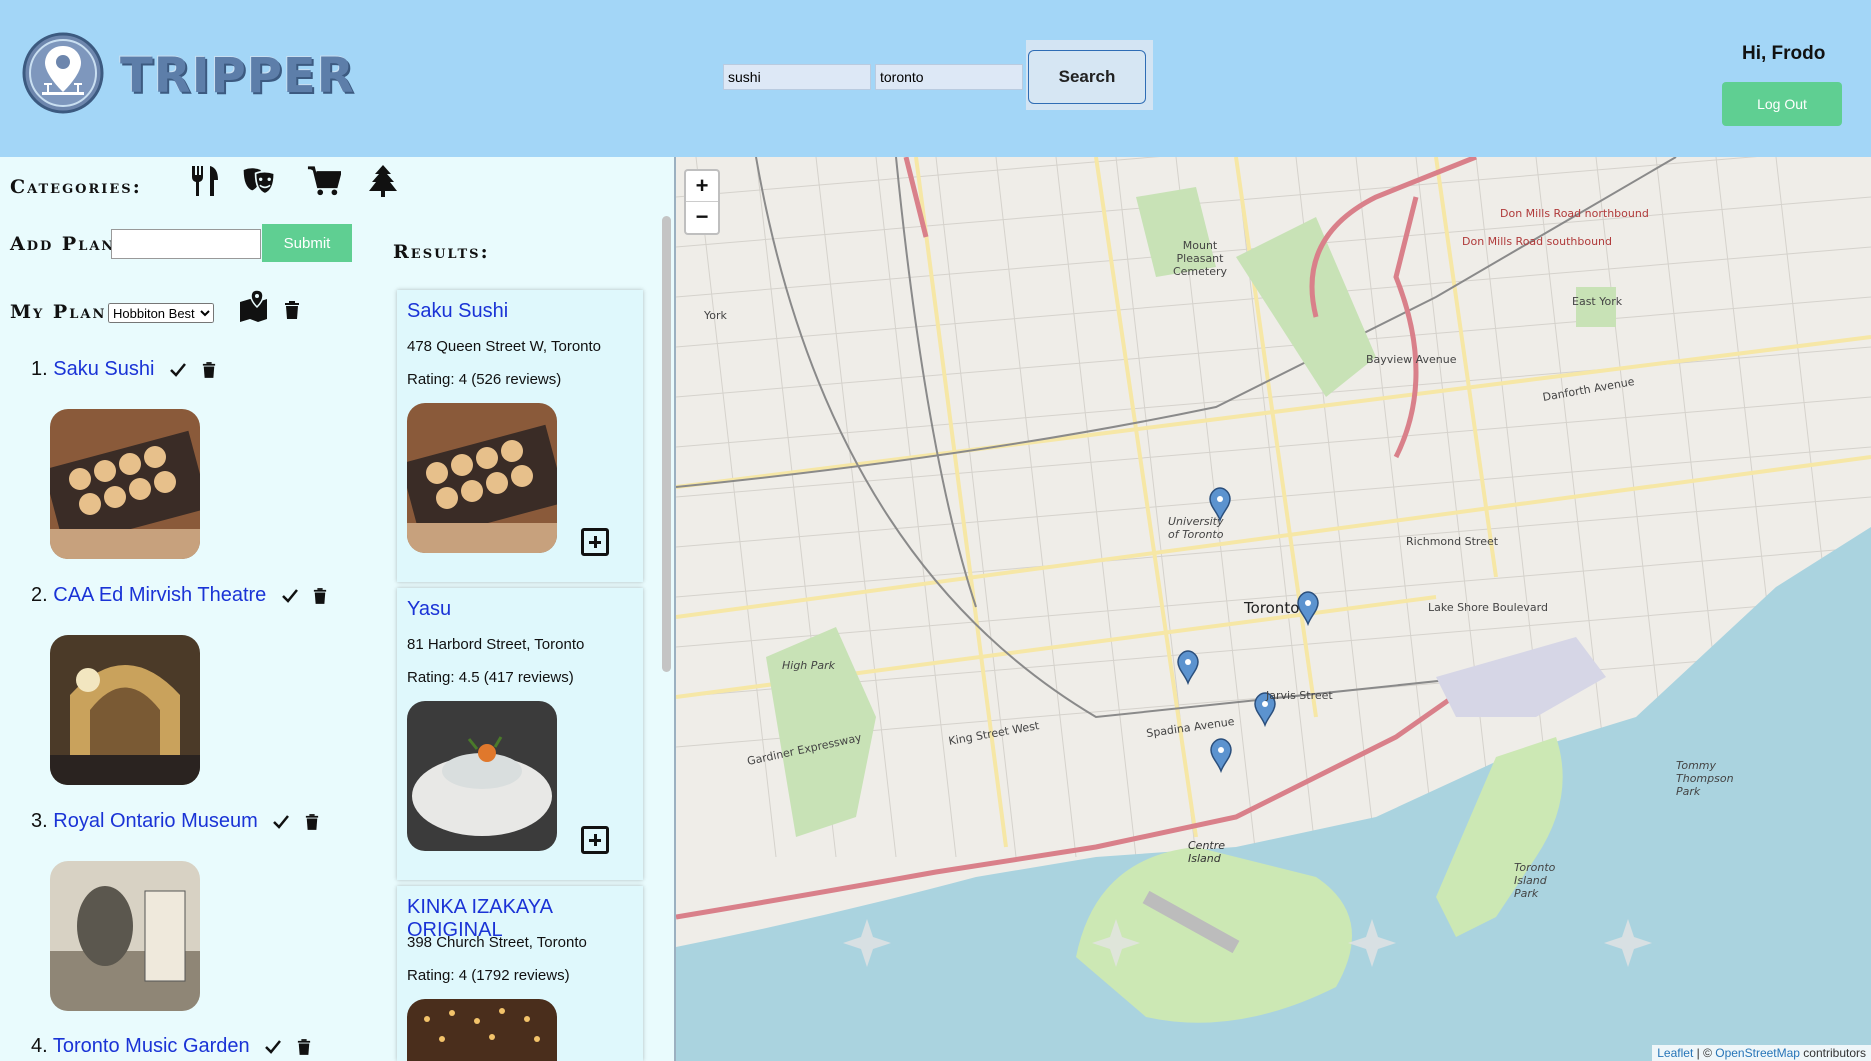 This screenshot has width=1871, height=1061. What do you see at coordinates (1574, 213) in the screenshot?
I see `map-label: Don Mills Road northbound` at bounding box center [1574, 213].